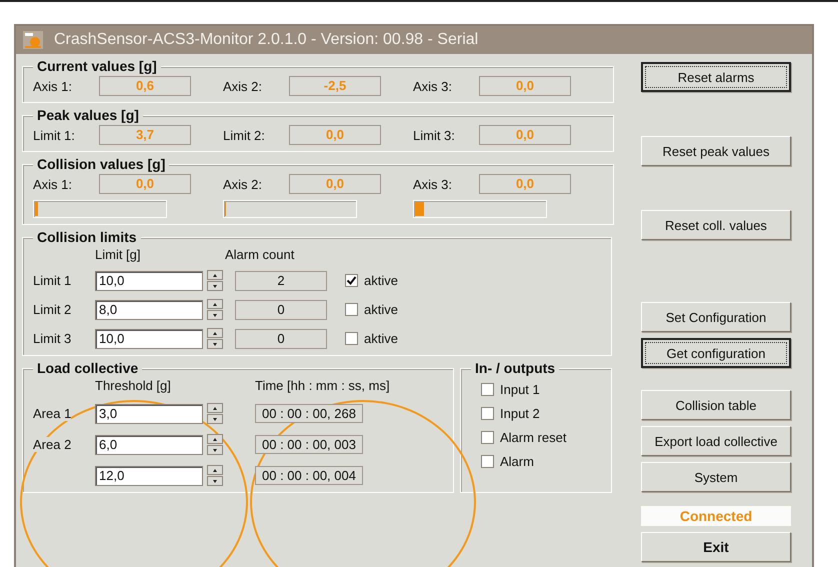 The height and width of the screenshot is (567, 838). I want to click on number-field: 12,0, so click(149, 476).